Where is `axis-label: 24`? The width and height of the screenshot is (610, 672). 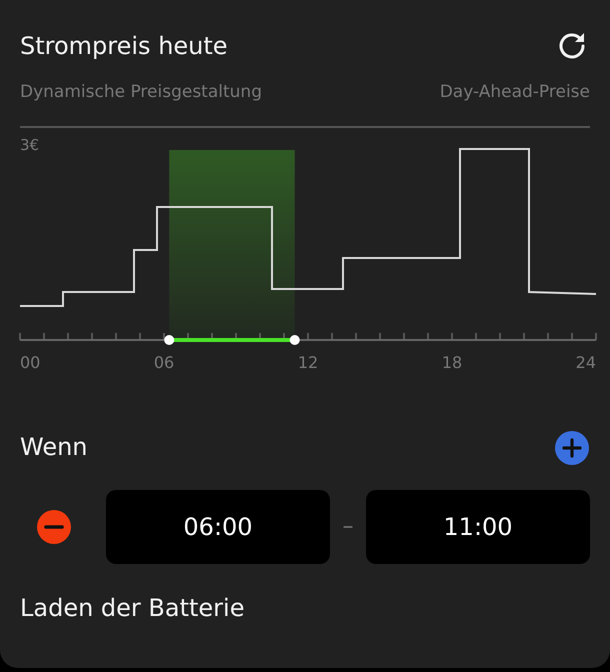 axis-label: 24 is located at coordinates (586, 362).